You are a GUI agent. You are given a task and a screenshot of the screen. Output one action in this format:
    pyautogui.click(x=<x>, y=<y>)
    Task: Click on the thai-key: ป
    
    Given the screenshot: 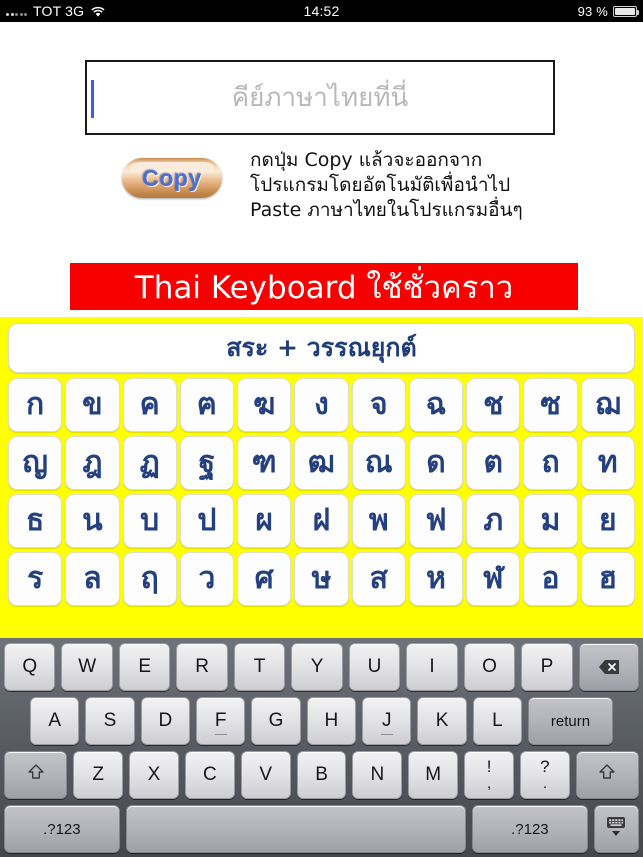 What is the action you would take?
    pyautogui.click(x=207, y=521)
    